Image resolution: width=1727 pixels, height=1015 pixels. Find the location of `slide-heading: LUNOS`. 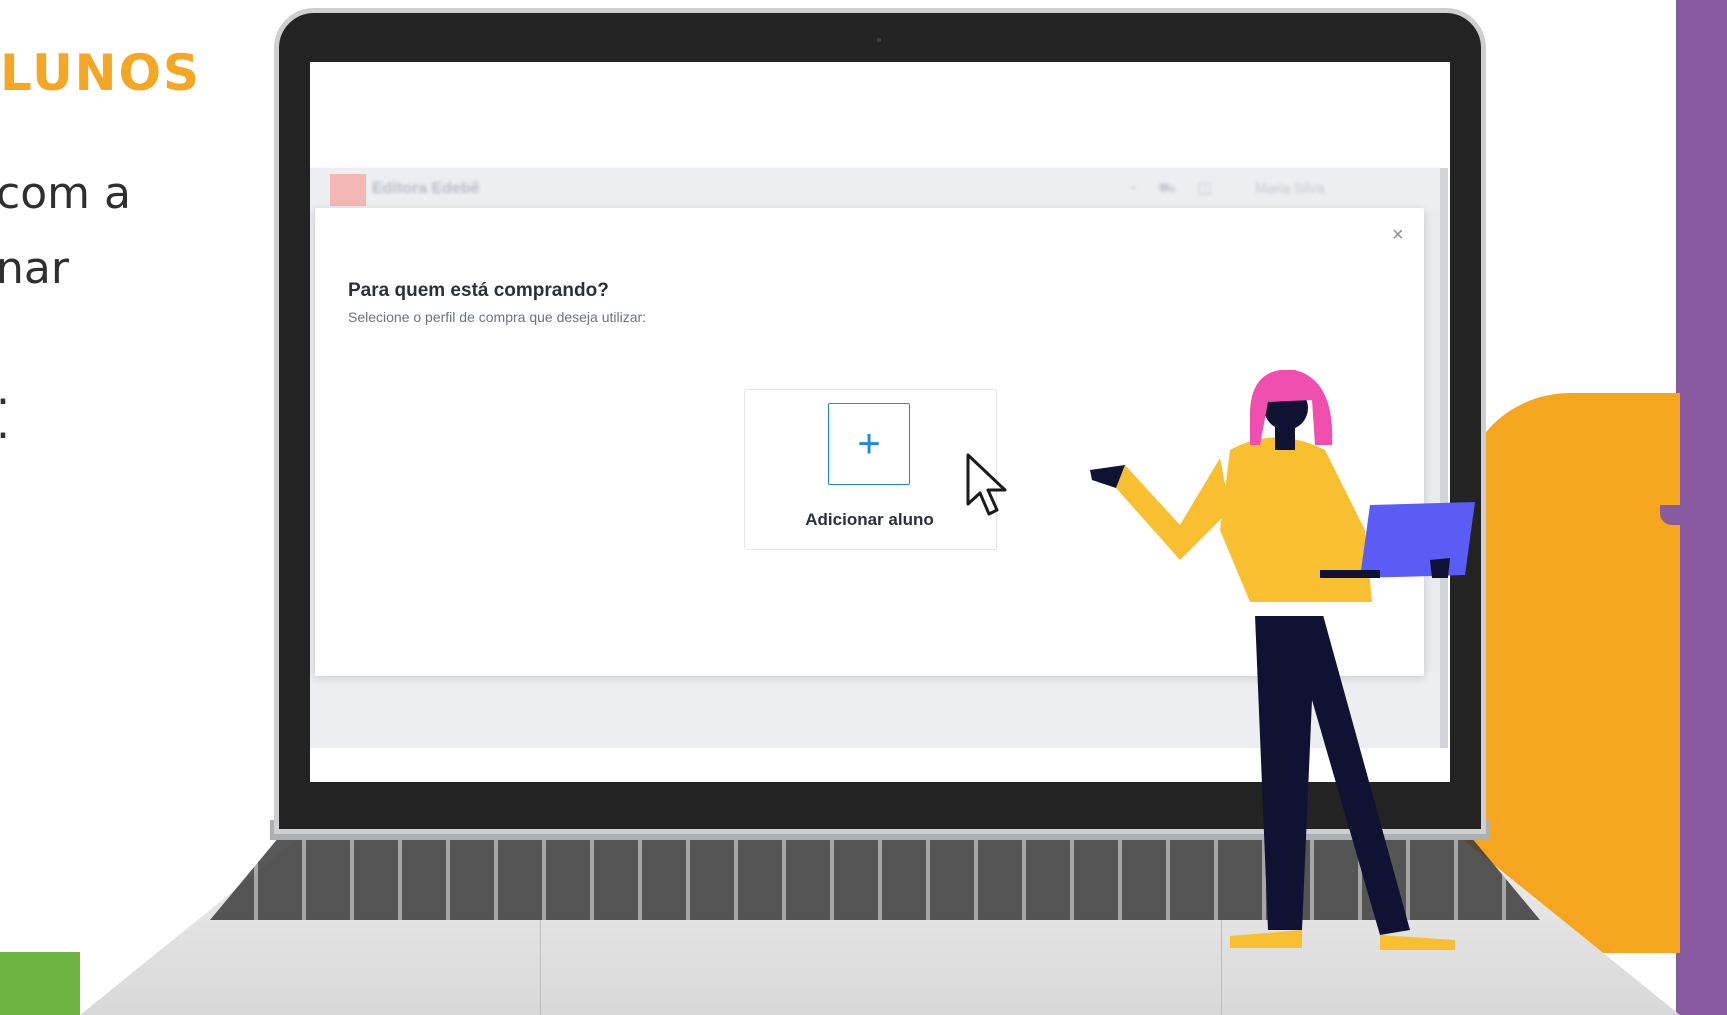

slide-heading: LUNOS is located at coordinates (101, 73).